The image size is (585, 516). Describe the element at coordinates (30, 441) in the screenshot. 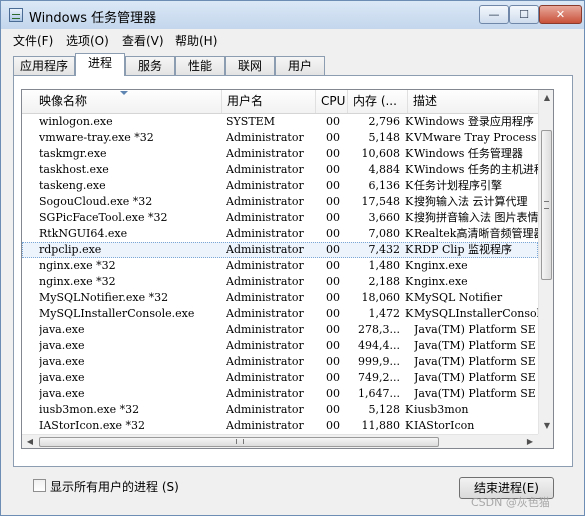

I see `scroll-left-icon: ◀` at that location.